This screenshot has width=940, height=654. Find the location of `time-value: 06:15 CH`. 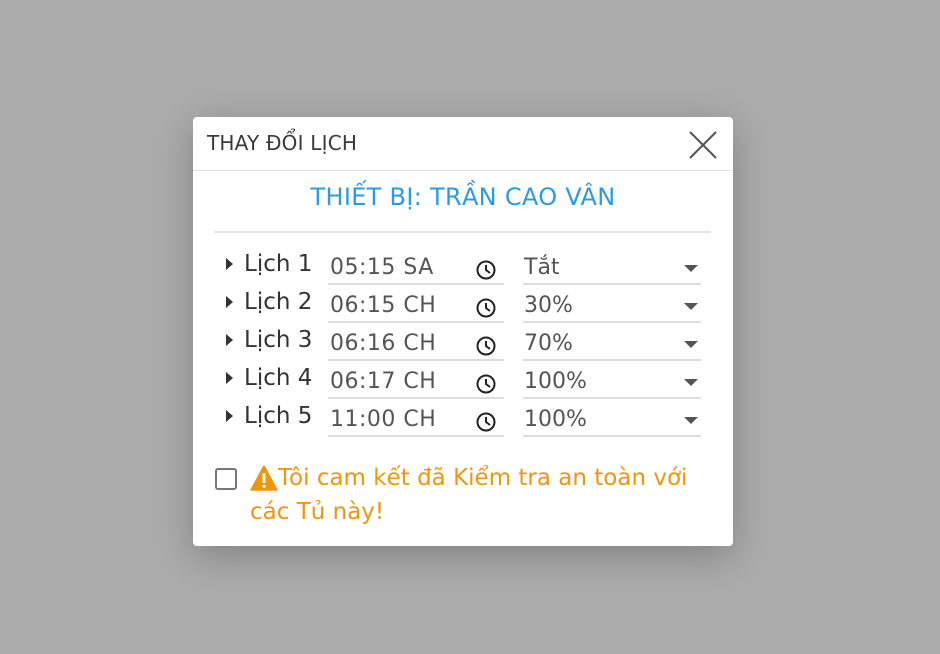

time-value: 06:15 CH is located at coordinates (383, 305).